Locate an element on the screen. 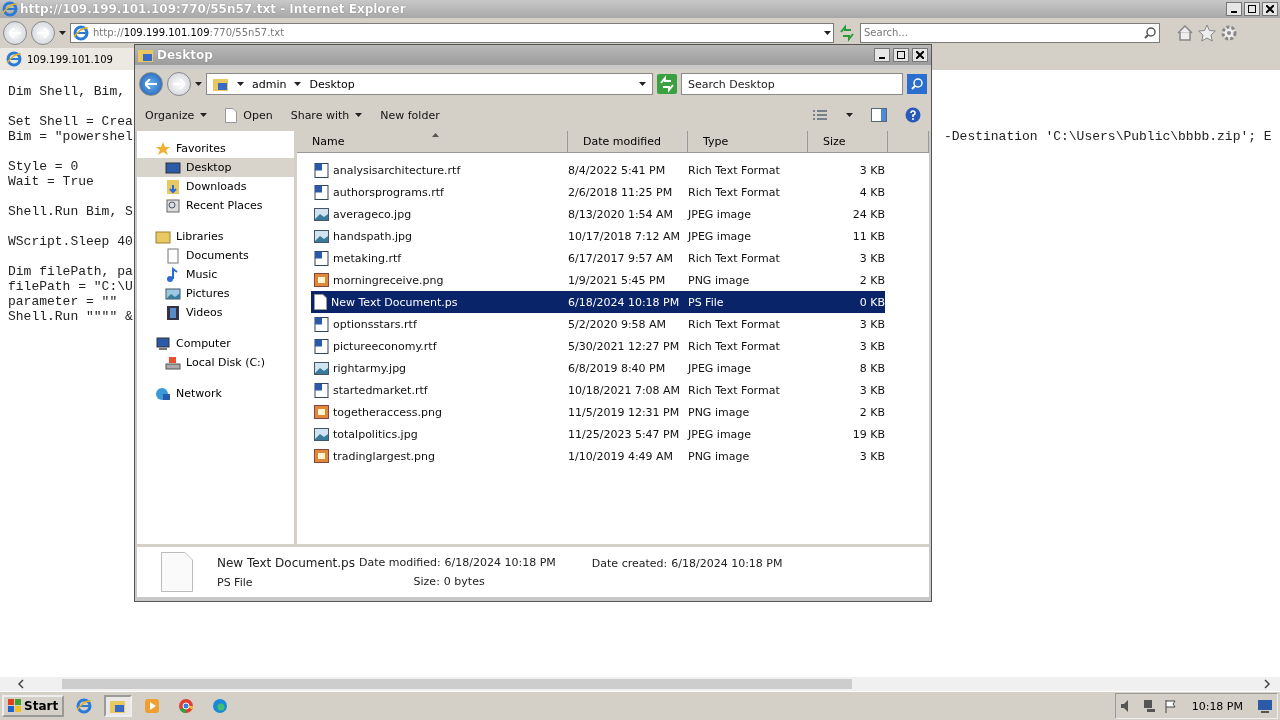 Image resolution: width=1280 pixels, height=720 pixels. code-line: Bim = "powershel is located at coordinates (70, 136).